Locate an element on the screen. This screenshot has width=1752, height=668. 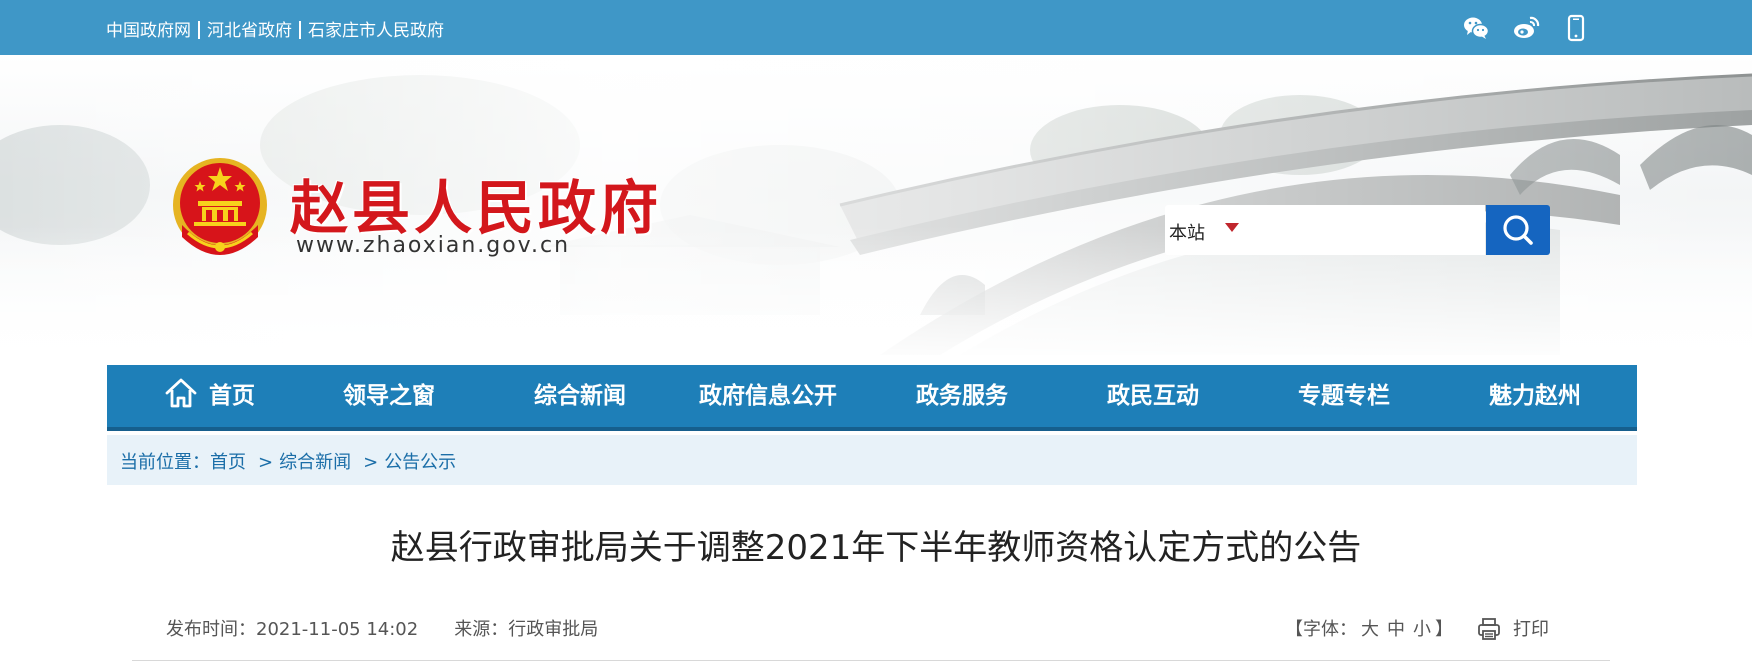
search-icon is located at coordinates (1518, 230).